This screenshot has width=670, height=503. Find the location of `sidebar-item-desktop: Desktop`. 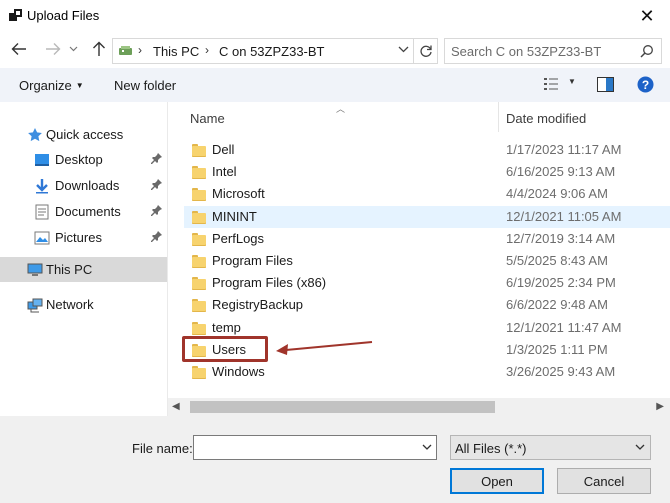

sidebar-item-desktop: Desktop is located at coordinates (83, 159).